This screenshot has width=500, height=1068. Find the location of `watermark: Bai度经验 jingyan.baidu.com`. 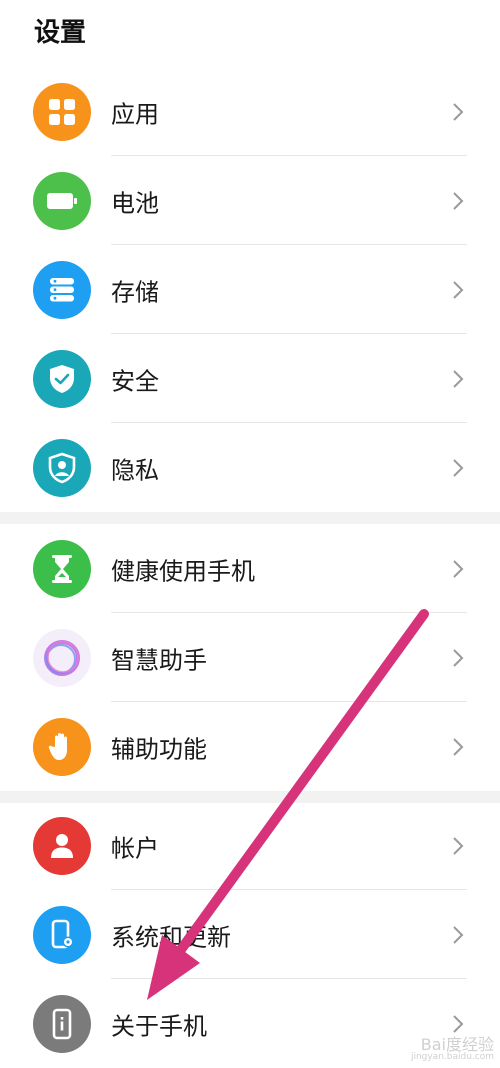

watermark: Bai度经验 jingyan.baidu.com is located at coordinates (452, 1048).